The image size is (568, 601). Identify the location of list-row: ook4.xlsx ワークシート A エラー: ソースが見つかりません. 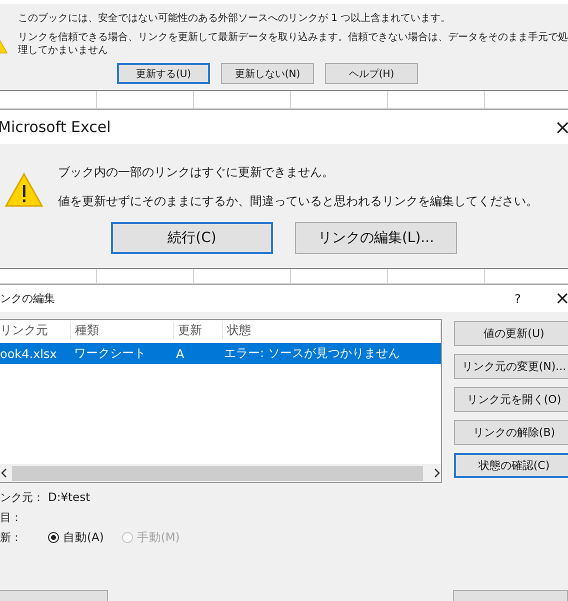
(220, 353).